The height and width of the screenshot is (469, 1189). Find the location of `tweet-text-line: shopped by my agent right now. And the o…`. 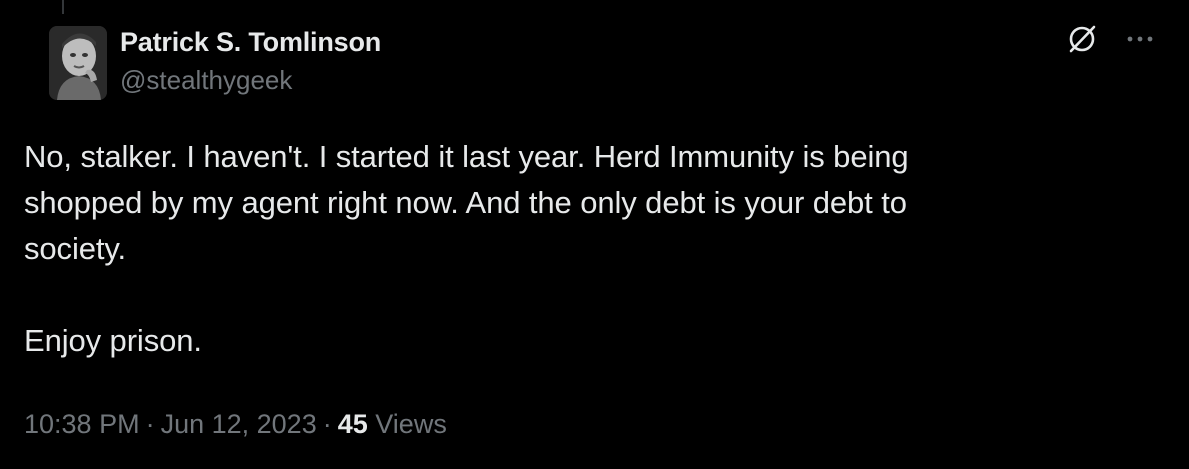

tweet-text-line: shopped by my agent right now. And the o… is located at coordinates (465, 202).